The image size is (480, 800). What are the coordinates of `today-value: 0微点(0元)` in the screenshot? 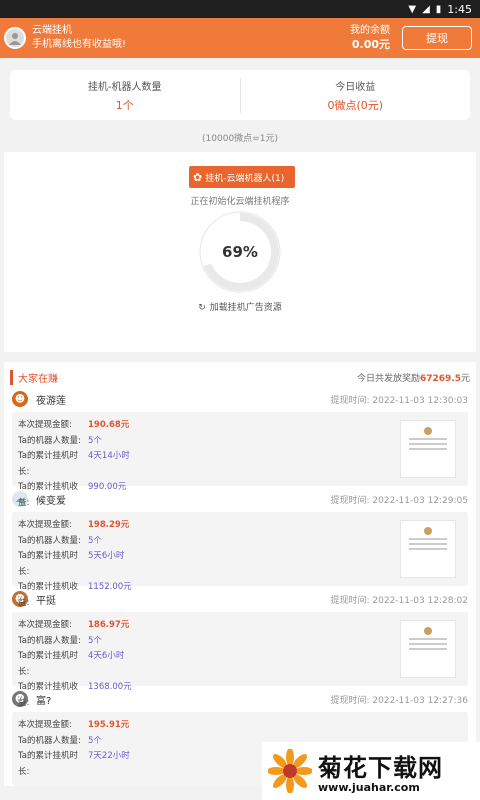 It's located at (355, 105).